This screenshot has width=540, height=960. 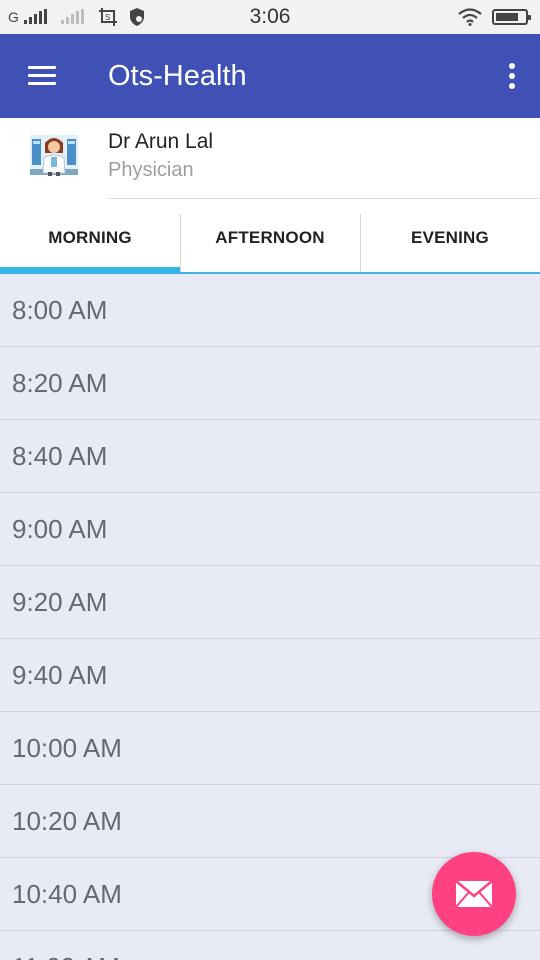 I want to click on tab-evening: EVENING, so click(x=450, y=237).